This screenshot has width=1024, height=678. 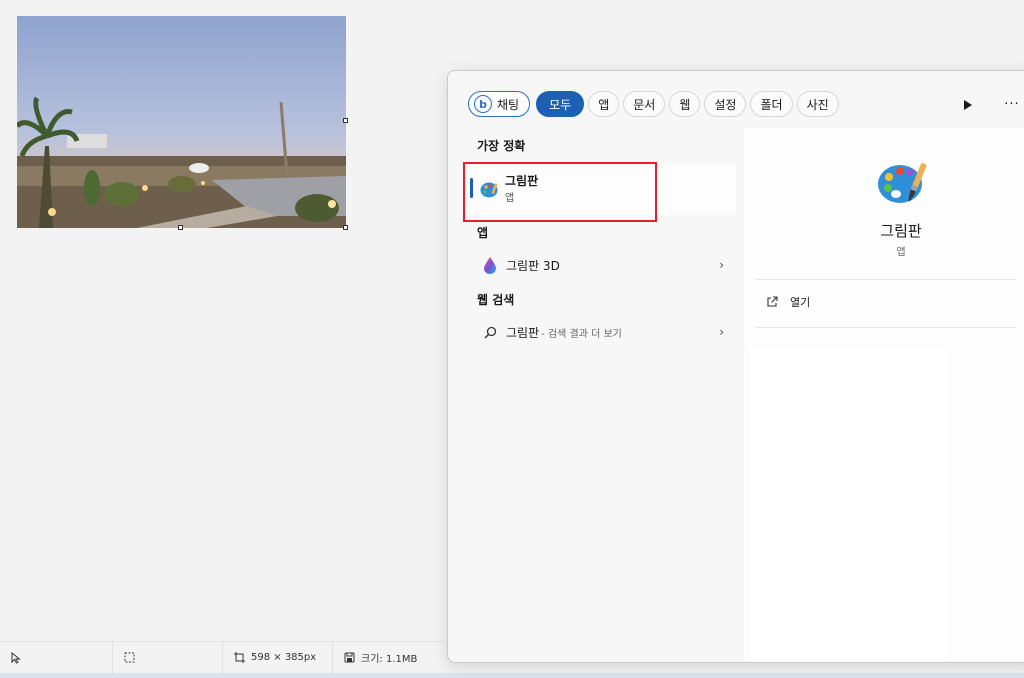 I want to click on detail-app-name: 그림판, so click(x=901, y=231).